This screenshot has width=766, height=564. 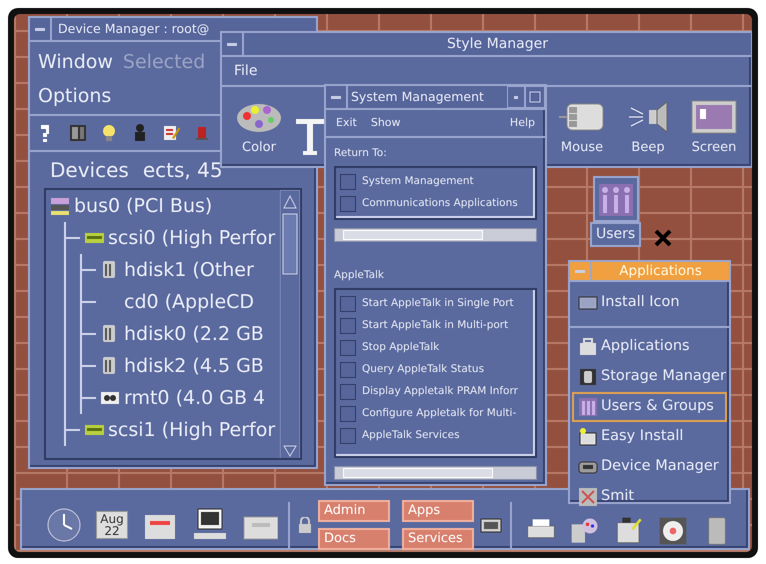 What do you see at coordinates (75, 62) in the screenshot?
I see `menu-item: Window` at bounding box center [75, 62].